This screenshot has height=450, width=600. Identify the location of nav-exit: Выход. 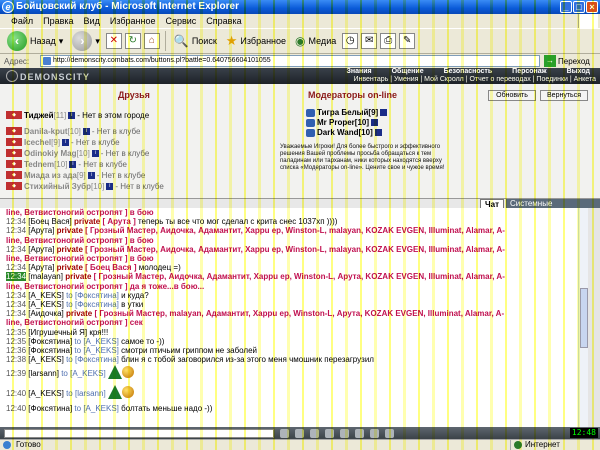
(578, 72).